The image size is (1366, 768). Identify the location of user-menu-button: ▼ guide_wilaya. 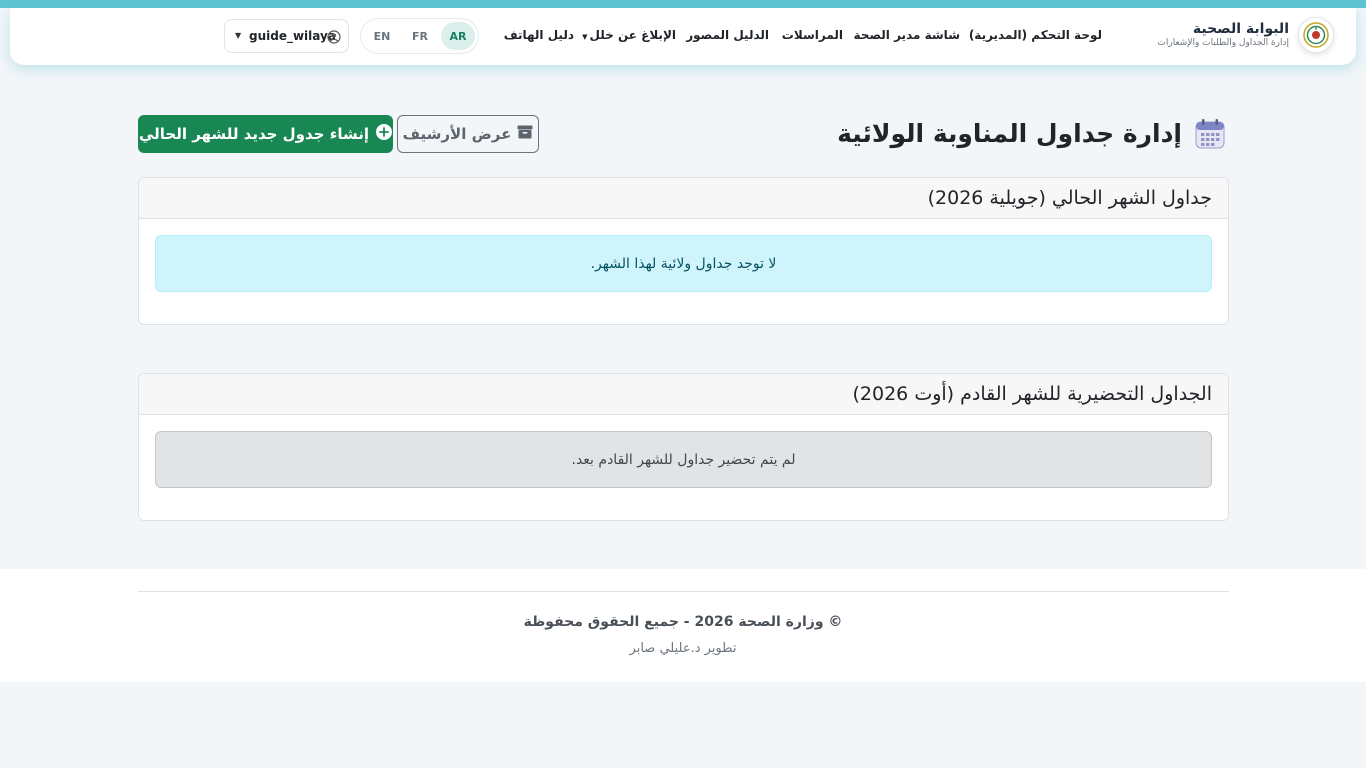
(286, 36).